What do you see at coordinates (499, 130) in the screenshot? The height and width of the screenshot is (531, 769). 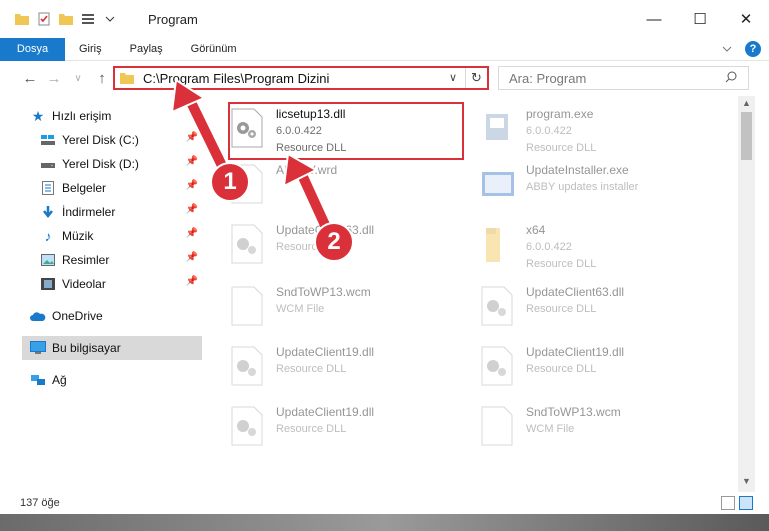 I see `exe-file-icon` at bounding box center [499, 130].